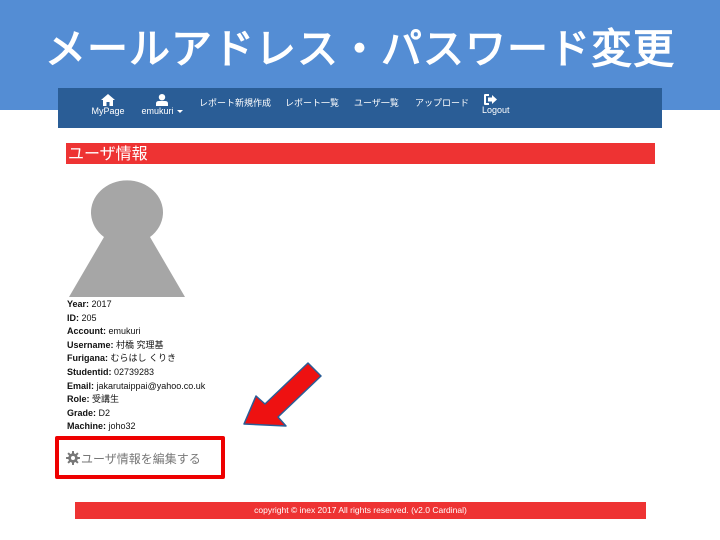 Image resolution: width=720 pixels, height=540 pixels. I want to click on info-row: Email: jakarutaippai@yahoo.co.uk, so click(136, 387).